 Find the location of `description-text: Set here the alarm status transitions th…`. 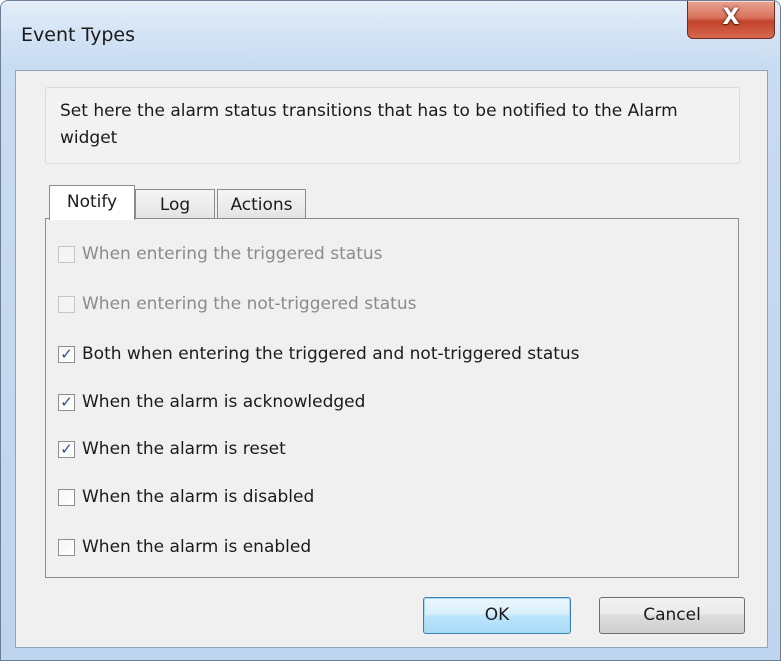

description-text: Set here the alarm status transitions th… is located at coordinates (369, 124).